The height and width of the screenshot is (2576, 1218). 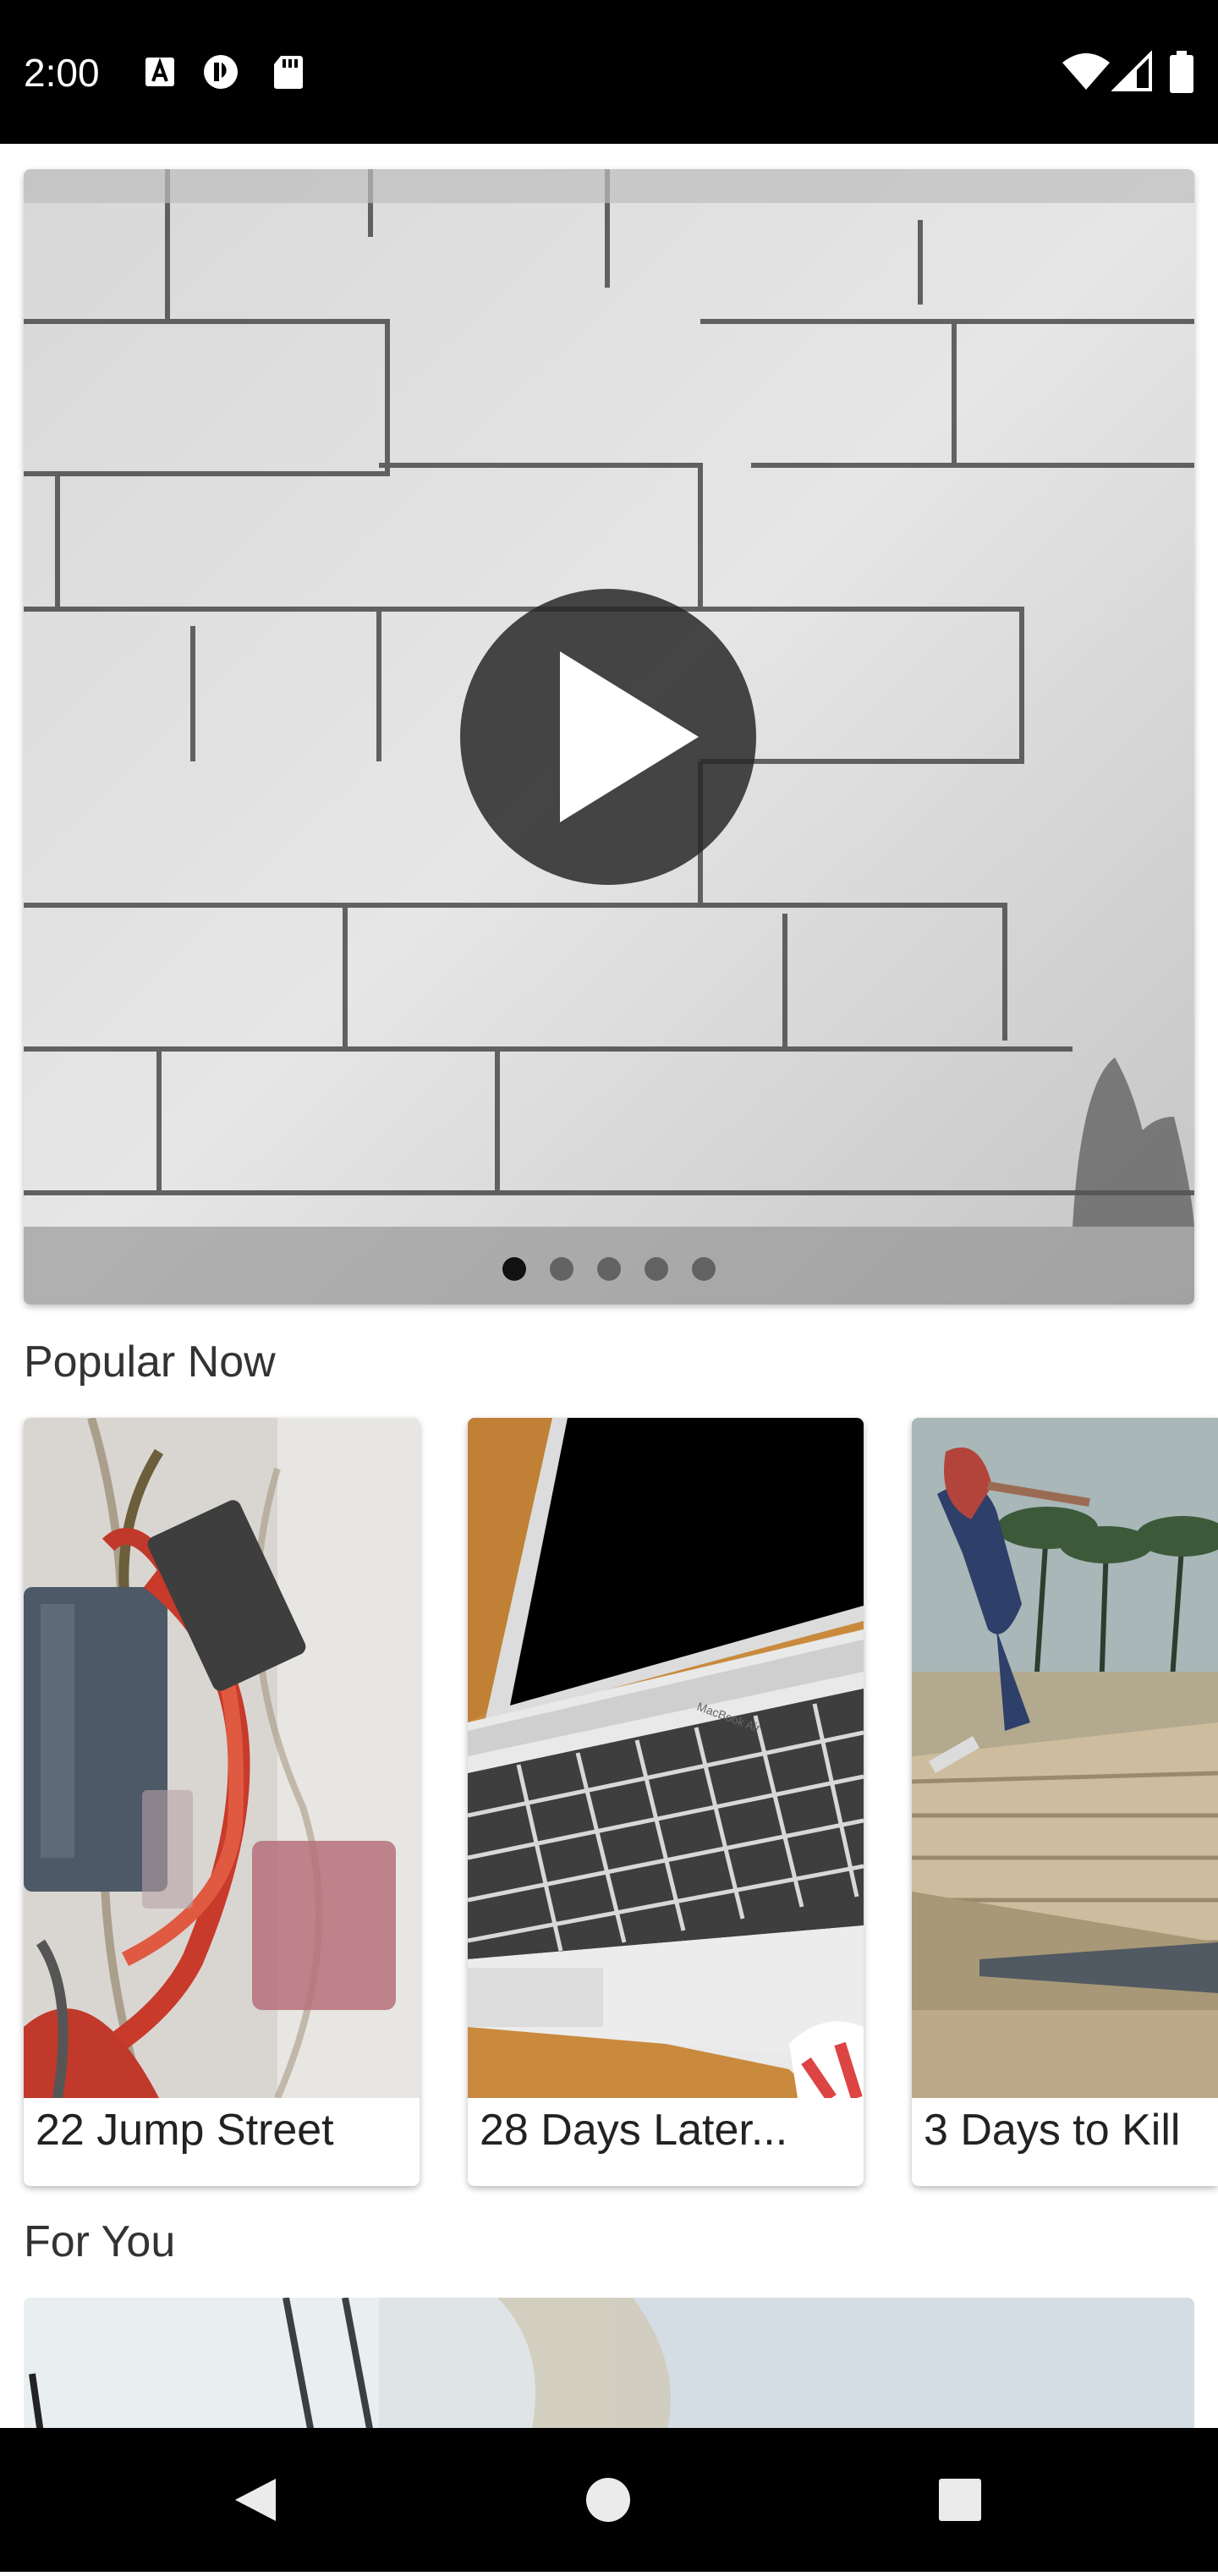 I want to click on home-icon, so click(x=608, y=2500).